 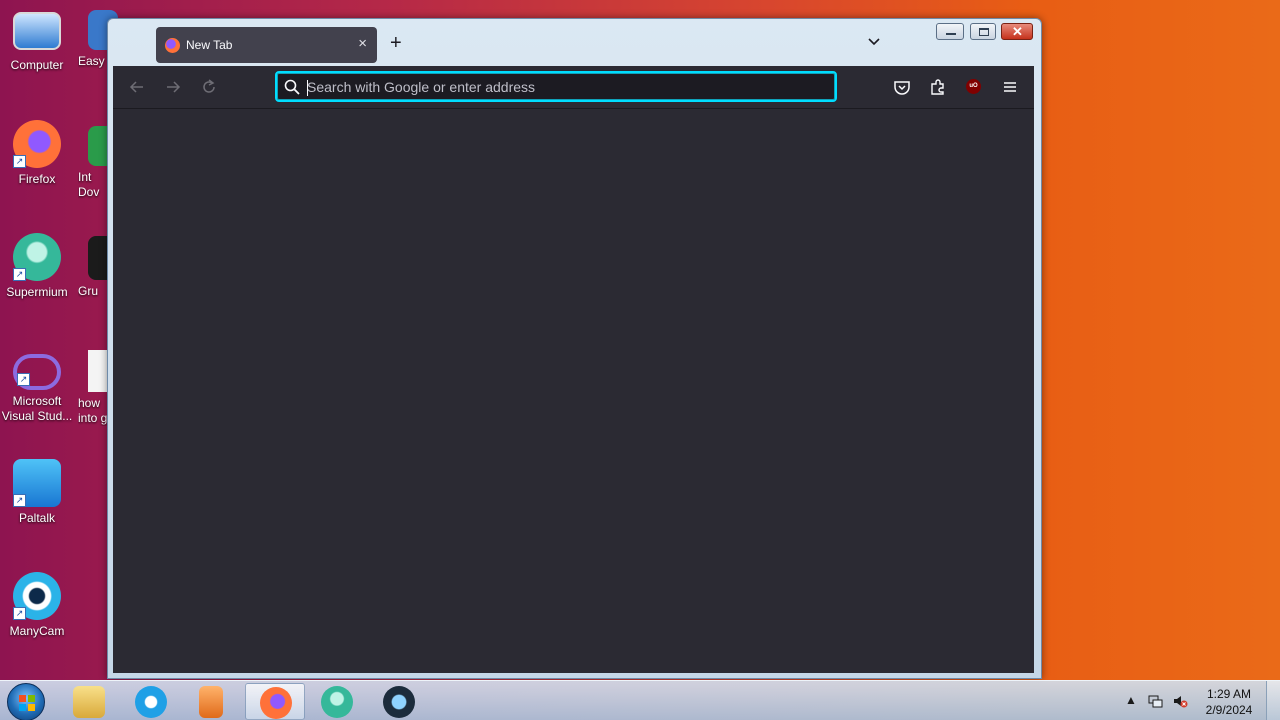 I want to click on desktop-icon-supermium: ↗ Supermium, so click(x=37, y=266).